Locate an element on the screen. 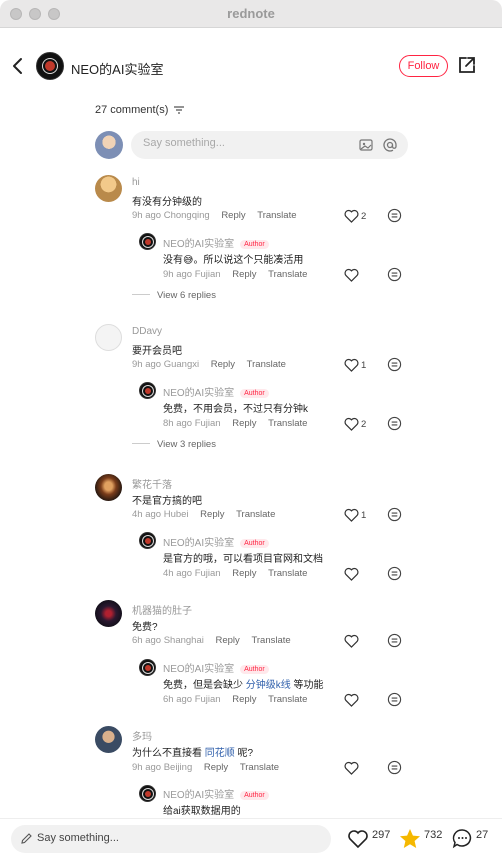 The image size is (502, 859). back-arrow-icon is located at coordinates (18, 66).